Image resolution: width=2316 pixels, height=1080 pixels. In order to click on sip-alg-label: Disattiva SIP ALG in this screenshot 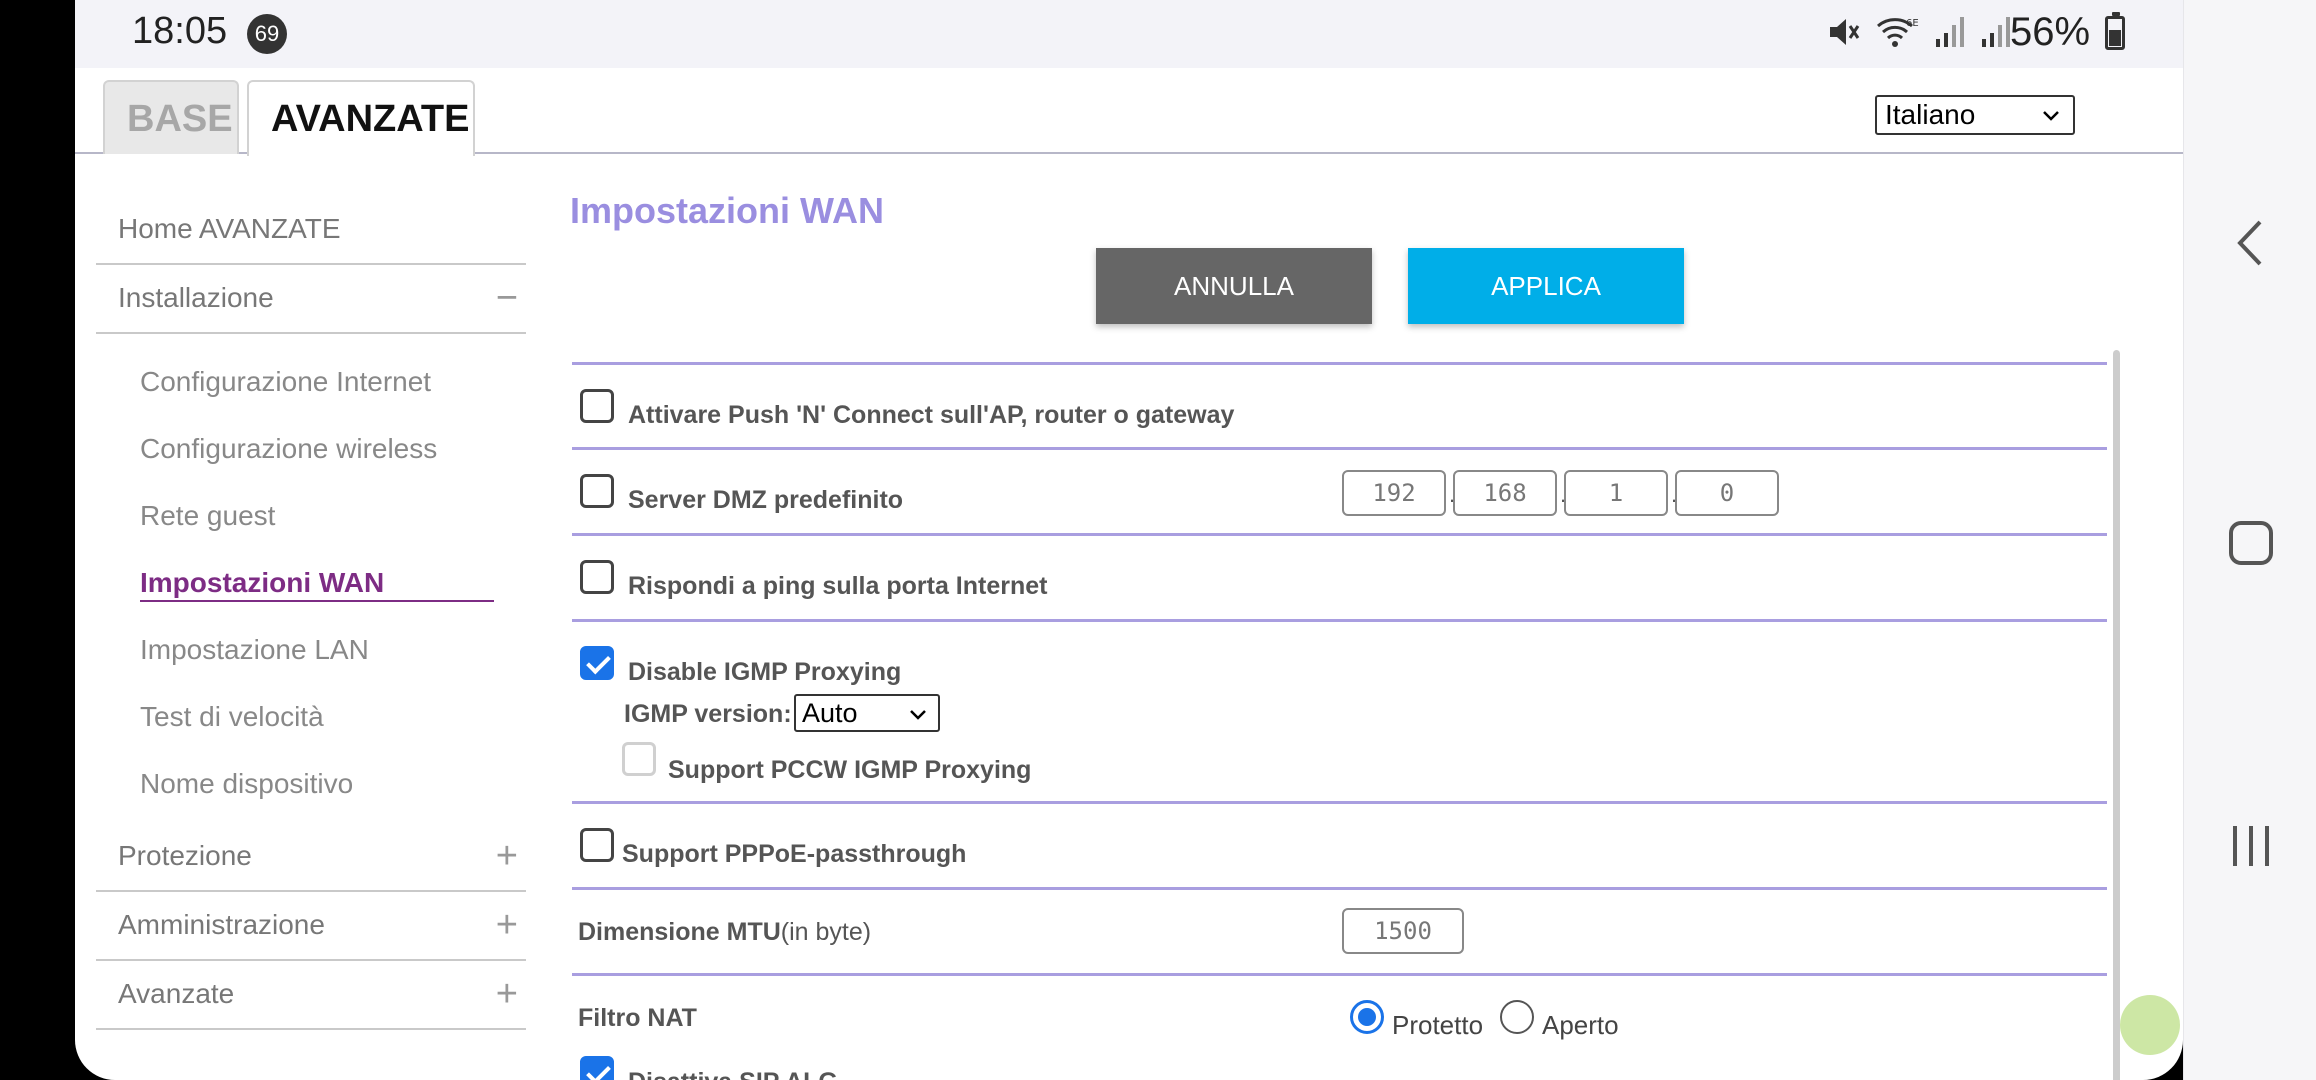, I will do `click(733, 1074)`.